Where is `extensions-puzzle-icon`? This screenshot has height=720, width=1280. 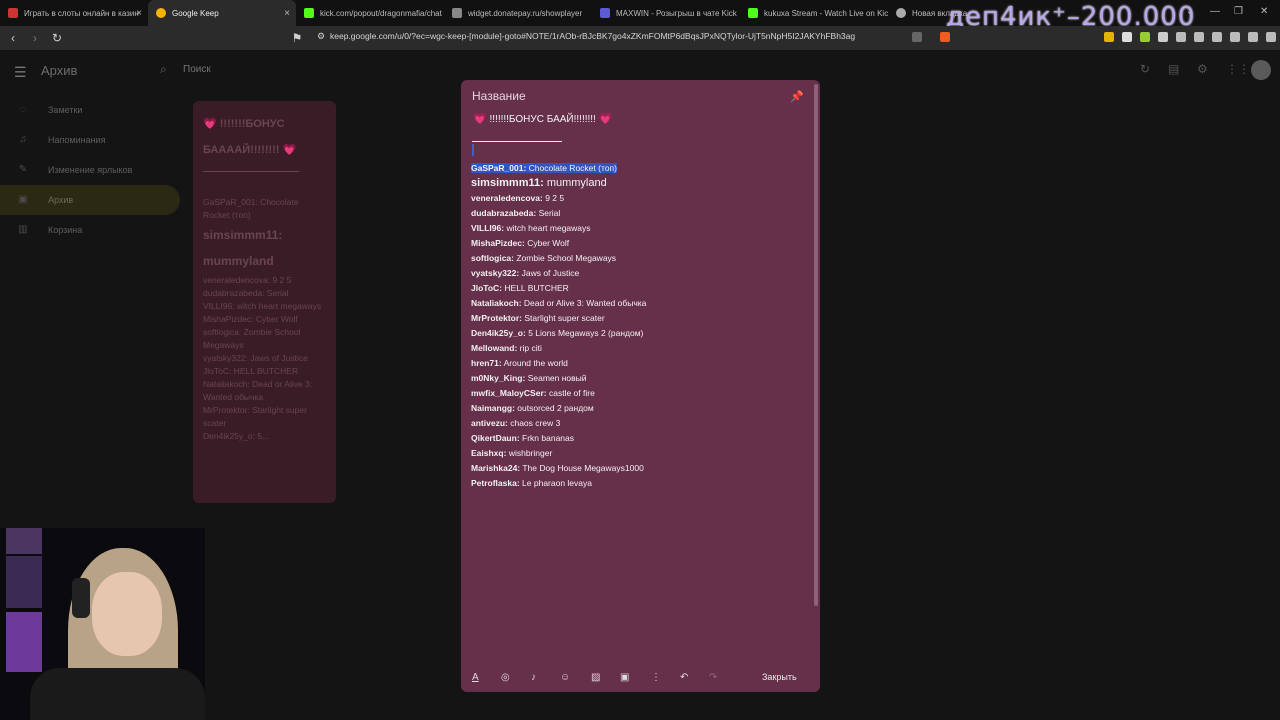
extensions-puzzle-icon is located at coordinates (1199, 37).